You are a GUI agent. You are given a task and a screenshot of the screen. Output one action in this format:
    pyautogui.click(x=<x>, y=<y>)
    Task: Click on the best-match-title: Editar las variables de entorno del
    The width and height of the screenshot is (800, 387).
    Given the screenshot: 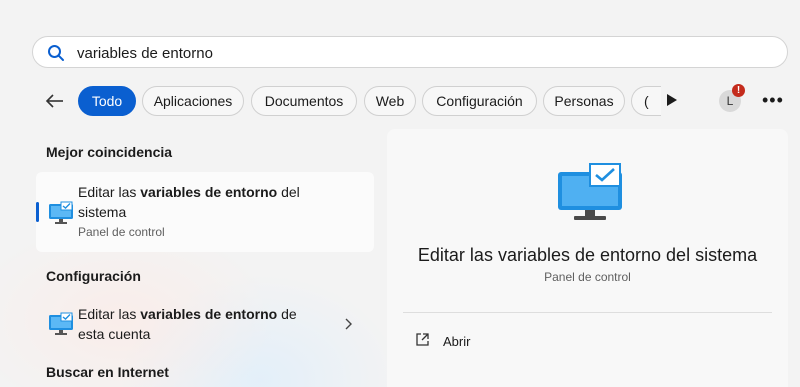 What is the action you would take?
    pyautogui.click(x=189, y=192)
    